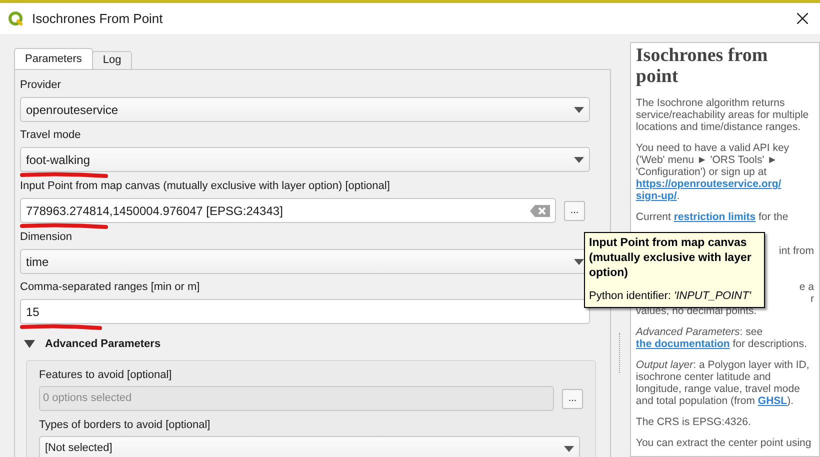 The image size is (820, 457). I want to click on help-link: the documentation, so click(683, 344).